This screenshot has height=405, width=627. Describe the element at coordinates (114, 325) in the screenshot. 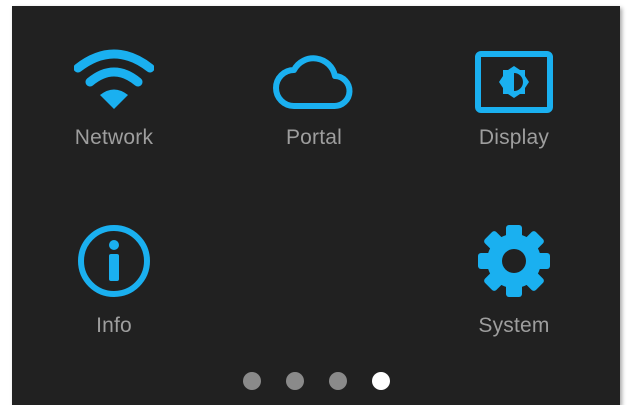

I see `info-label: Info` at that location.